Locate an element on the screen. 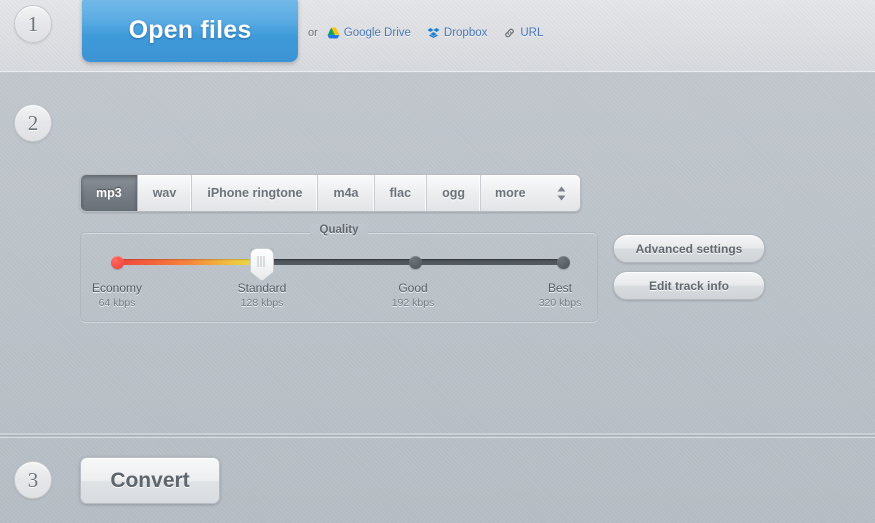  google-drive-link: Google Drive is located at coordinates (369, 33).